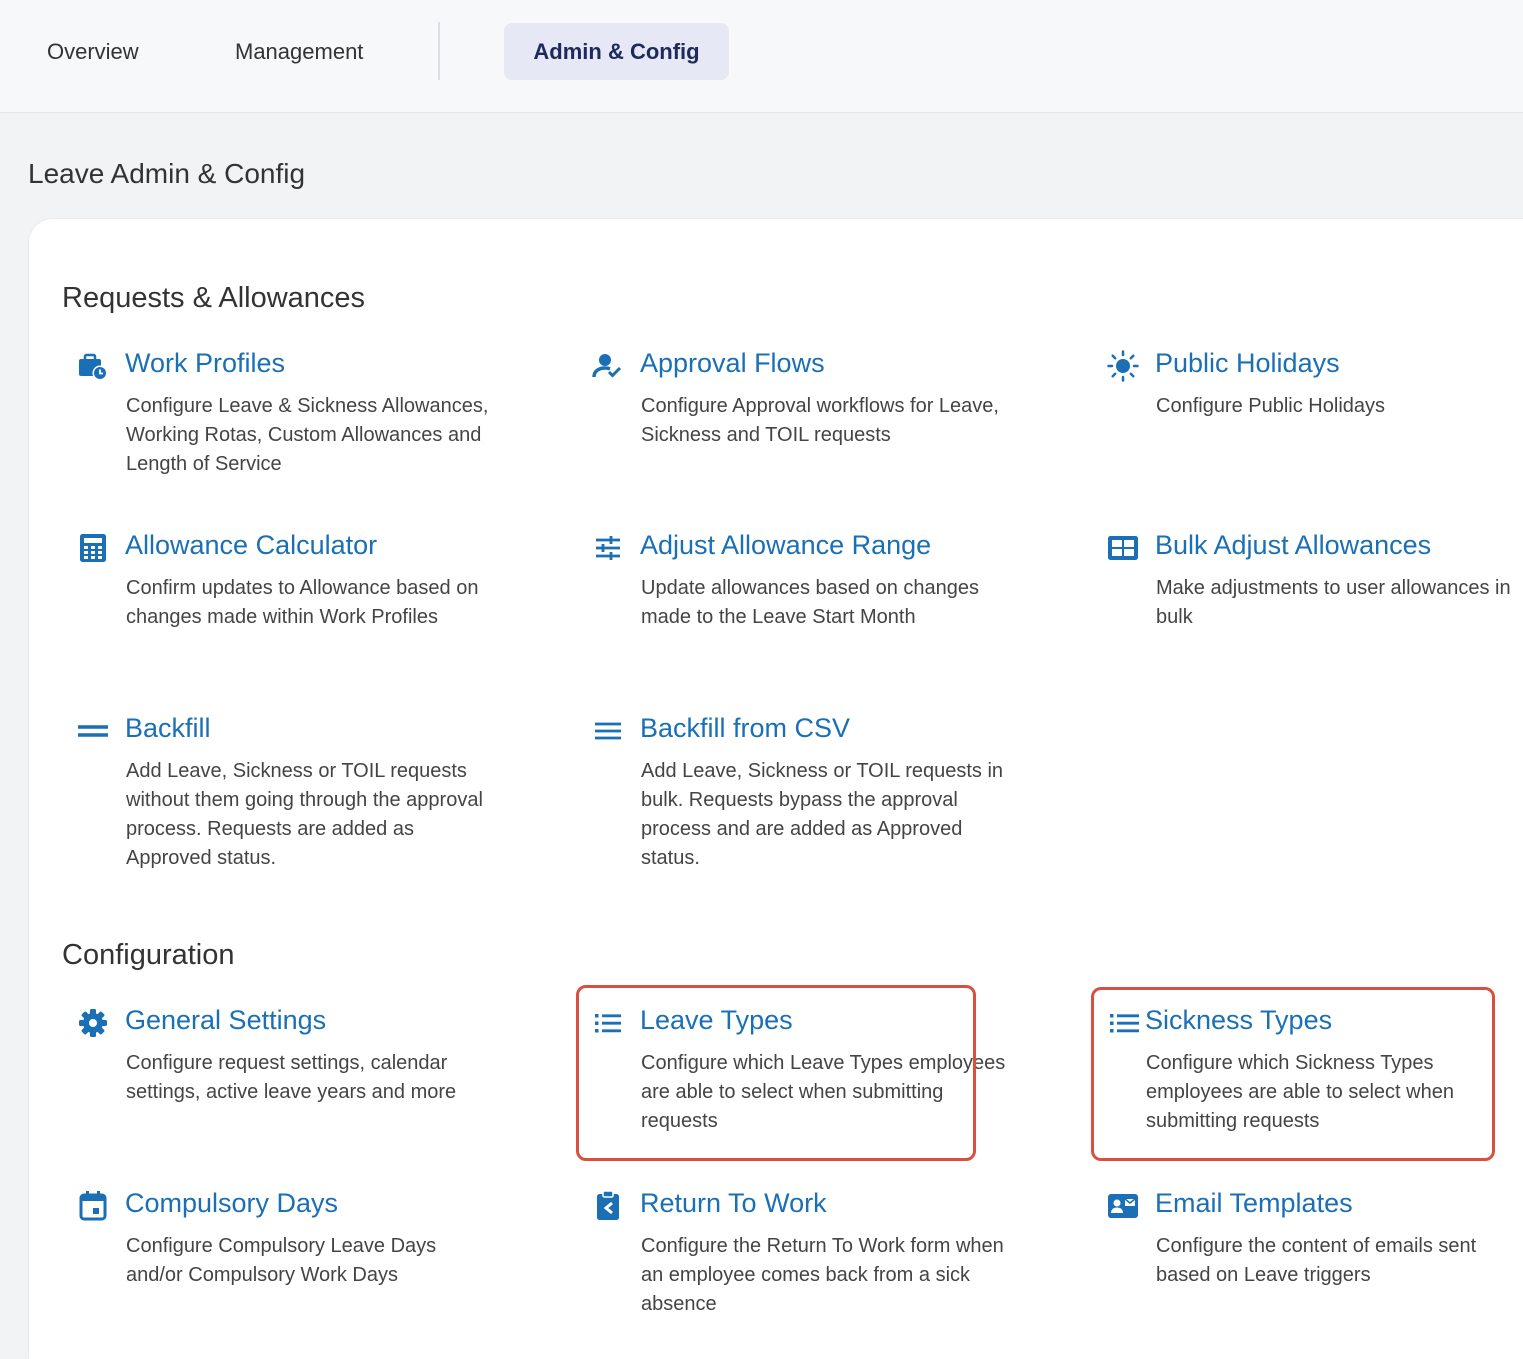 The image size is (1523, 1359). Describe the element at coordinates (1123, 1206) in the screenshot. I see `contact-card-icon` at that location.